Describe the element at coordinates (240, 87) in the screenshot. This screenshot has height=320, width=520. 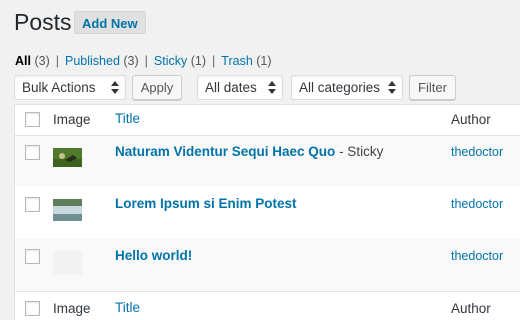
I see `dates-select: All dates` at that location.